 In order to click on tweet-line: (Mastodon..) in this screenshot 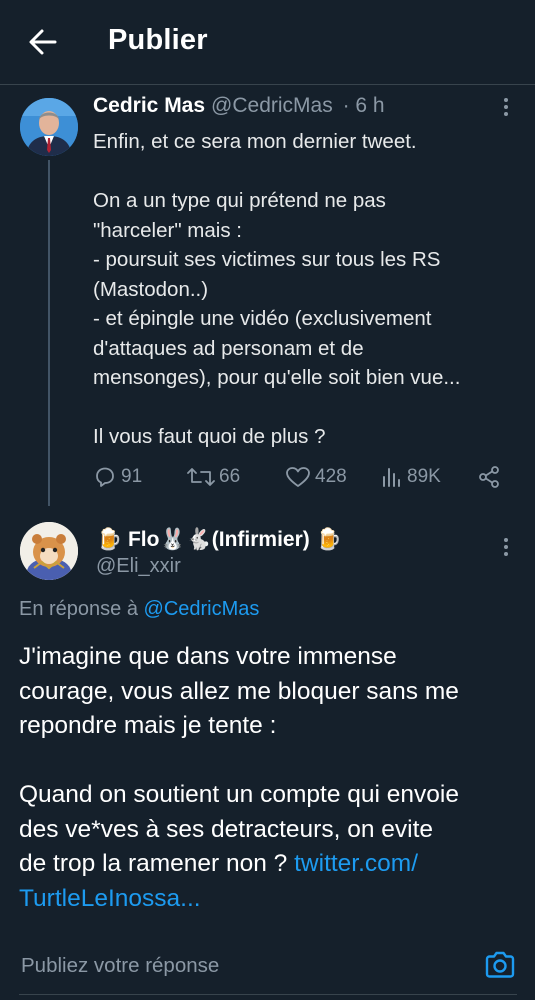, I will do `click(151, 289)`.